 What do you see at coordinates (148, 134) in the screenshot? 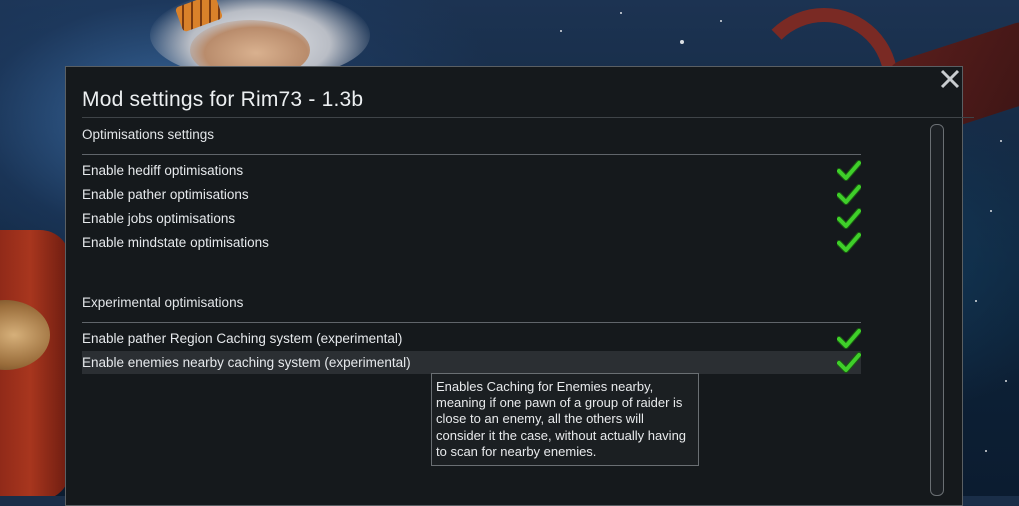
I see `section-heading-optimisations: Optimisations settings` at bounding box center [148, 134].